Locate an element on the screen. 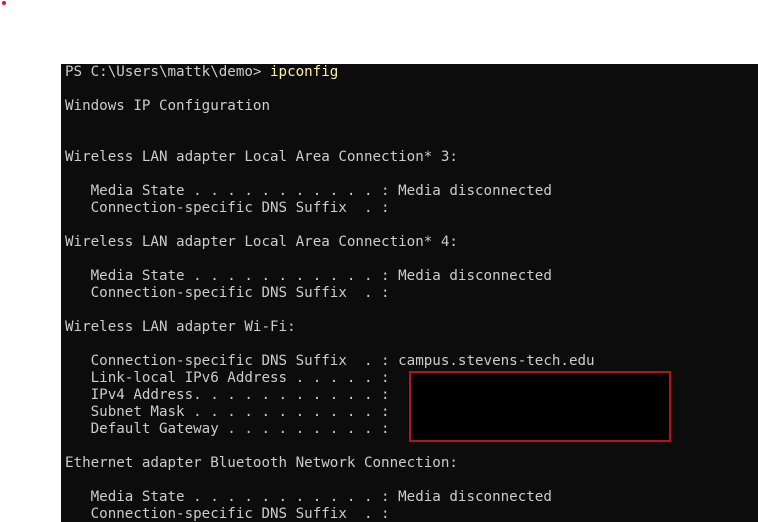 The height and width of the screenshot is (522, 758). output-line: Windows IP Configuration is located at coordinates (167, 106).